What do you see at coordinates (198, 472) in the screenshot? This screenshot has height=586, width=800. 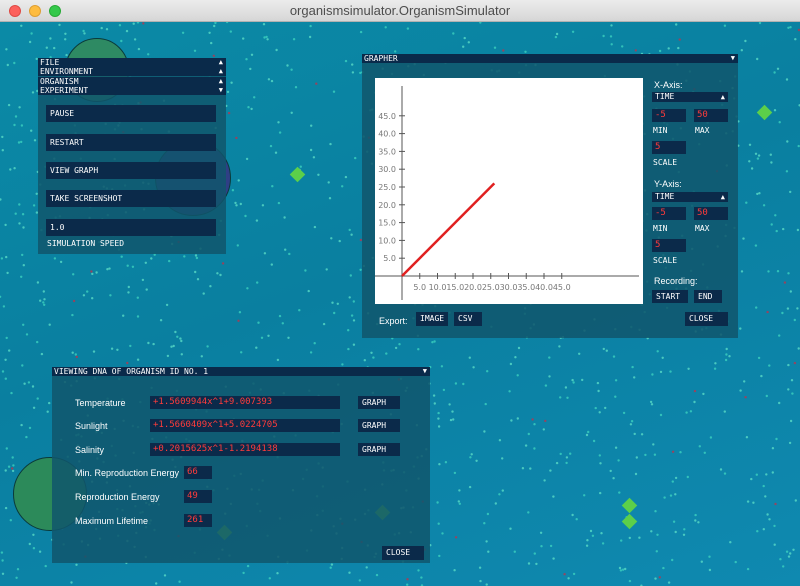 I see `min-reproduction-energy-field: 66` at bounding box center [198, 472].